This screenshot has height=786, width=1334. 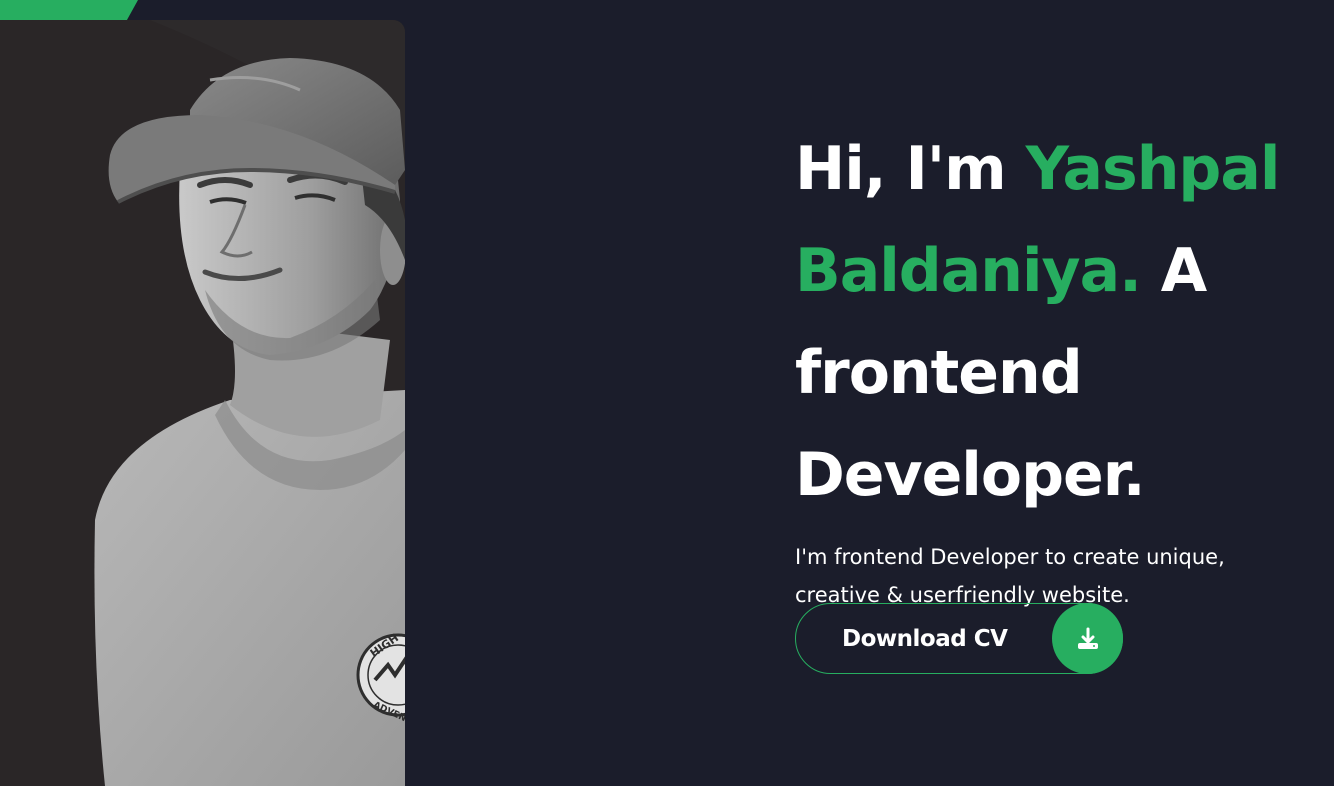 I want to click on name-first: Yashpal, so click(x=1153, y=169).